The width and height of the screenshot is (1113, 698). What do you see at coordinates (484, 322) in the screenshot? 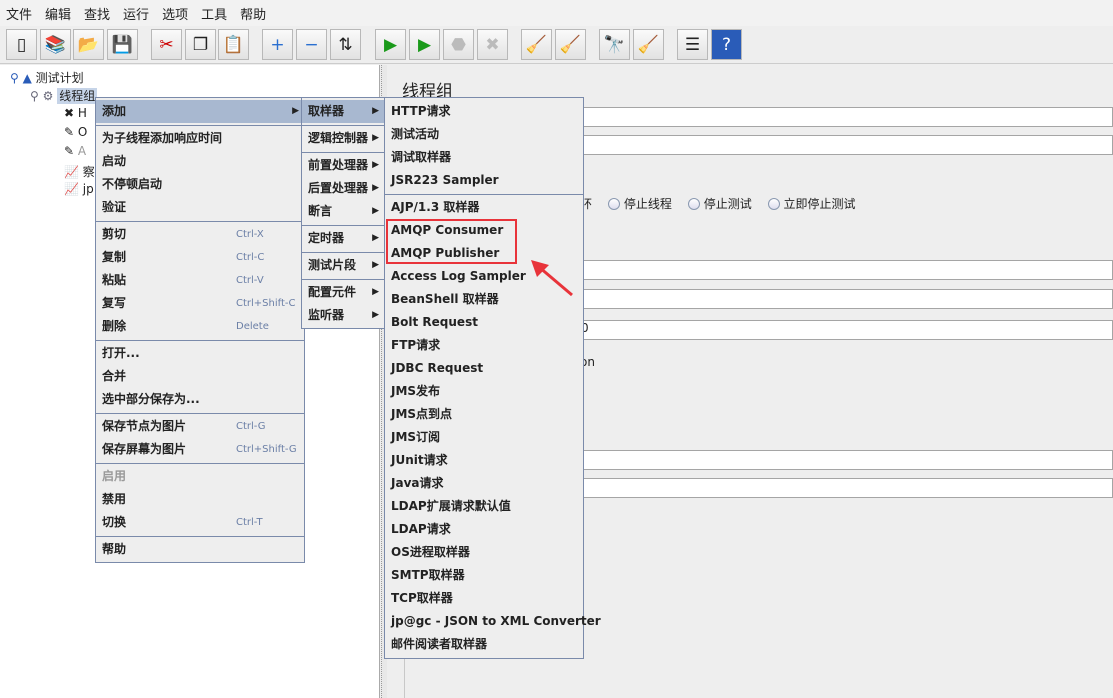
I see `menu-item: Bolt Request` at bounding box center [484, 322].